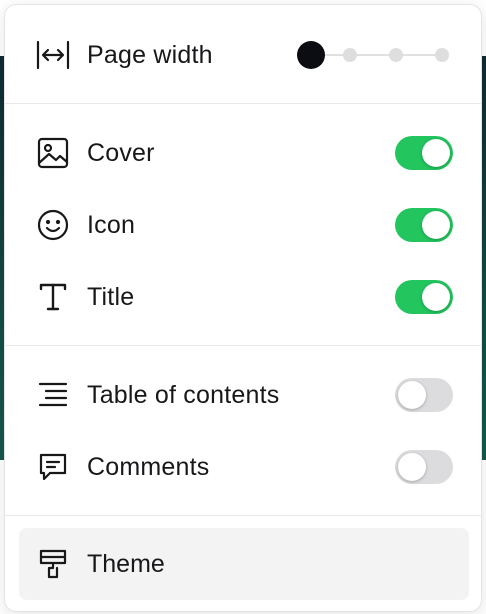  I want to click on comments-toggle, so click(424, 467).